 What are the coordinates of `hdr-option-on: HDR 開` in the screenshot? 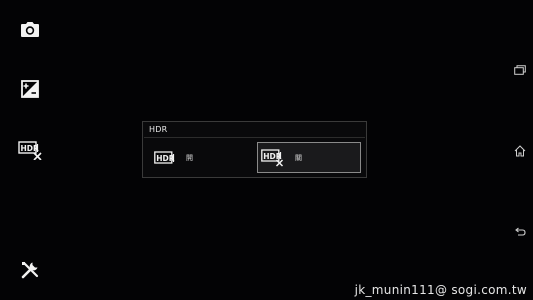 It's located at (200, 157).